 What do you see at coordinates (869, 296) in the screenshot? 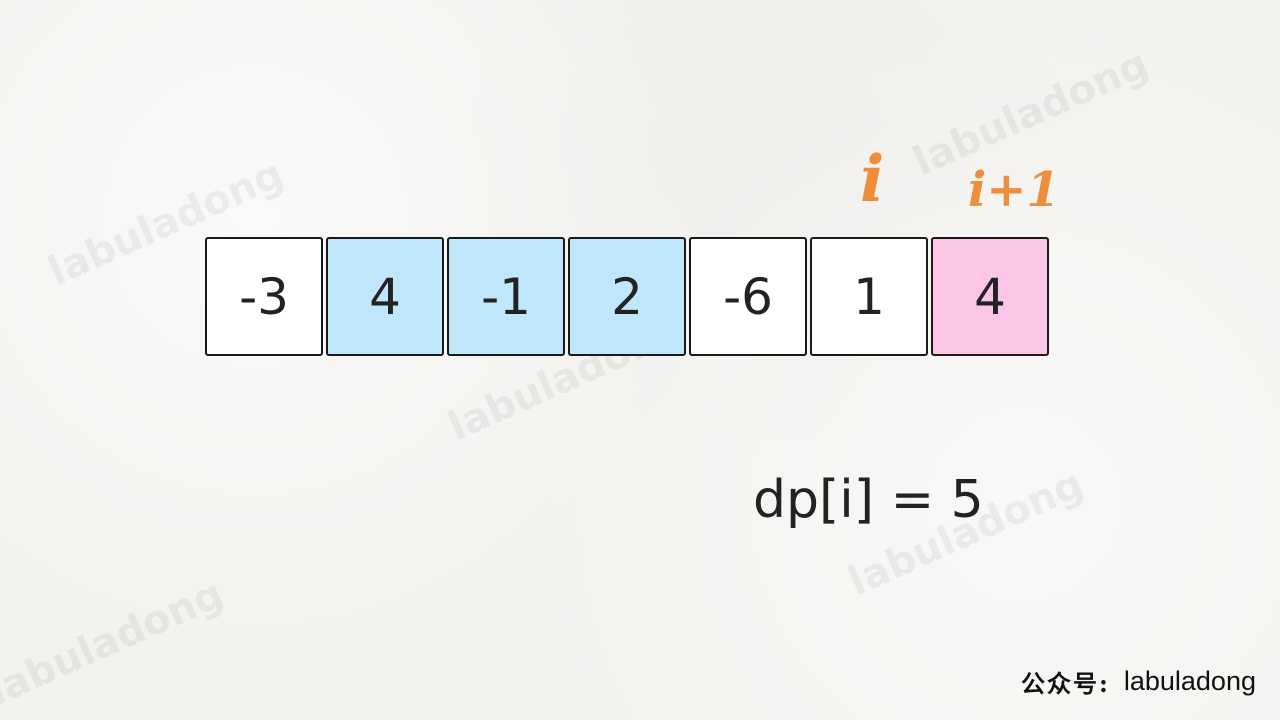
I see `array-cell: 1` at bounding box center [869, 296].